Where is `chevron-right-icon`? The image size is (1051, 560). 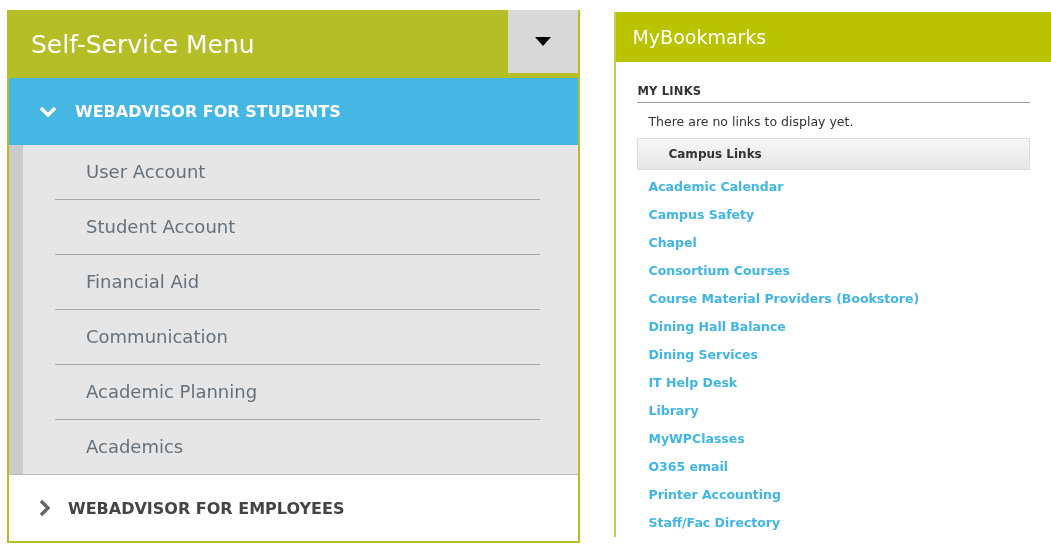 chevron-right-icon is located at coordinates (44, 508).